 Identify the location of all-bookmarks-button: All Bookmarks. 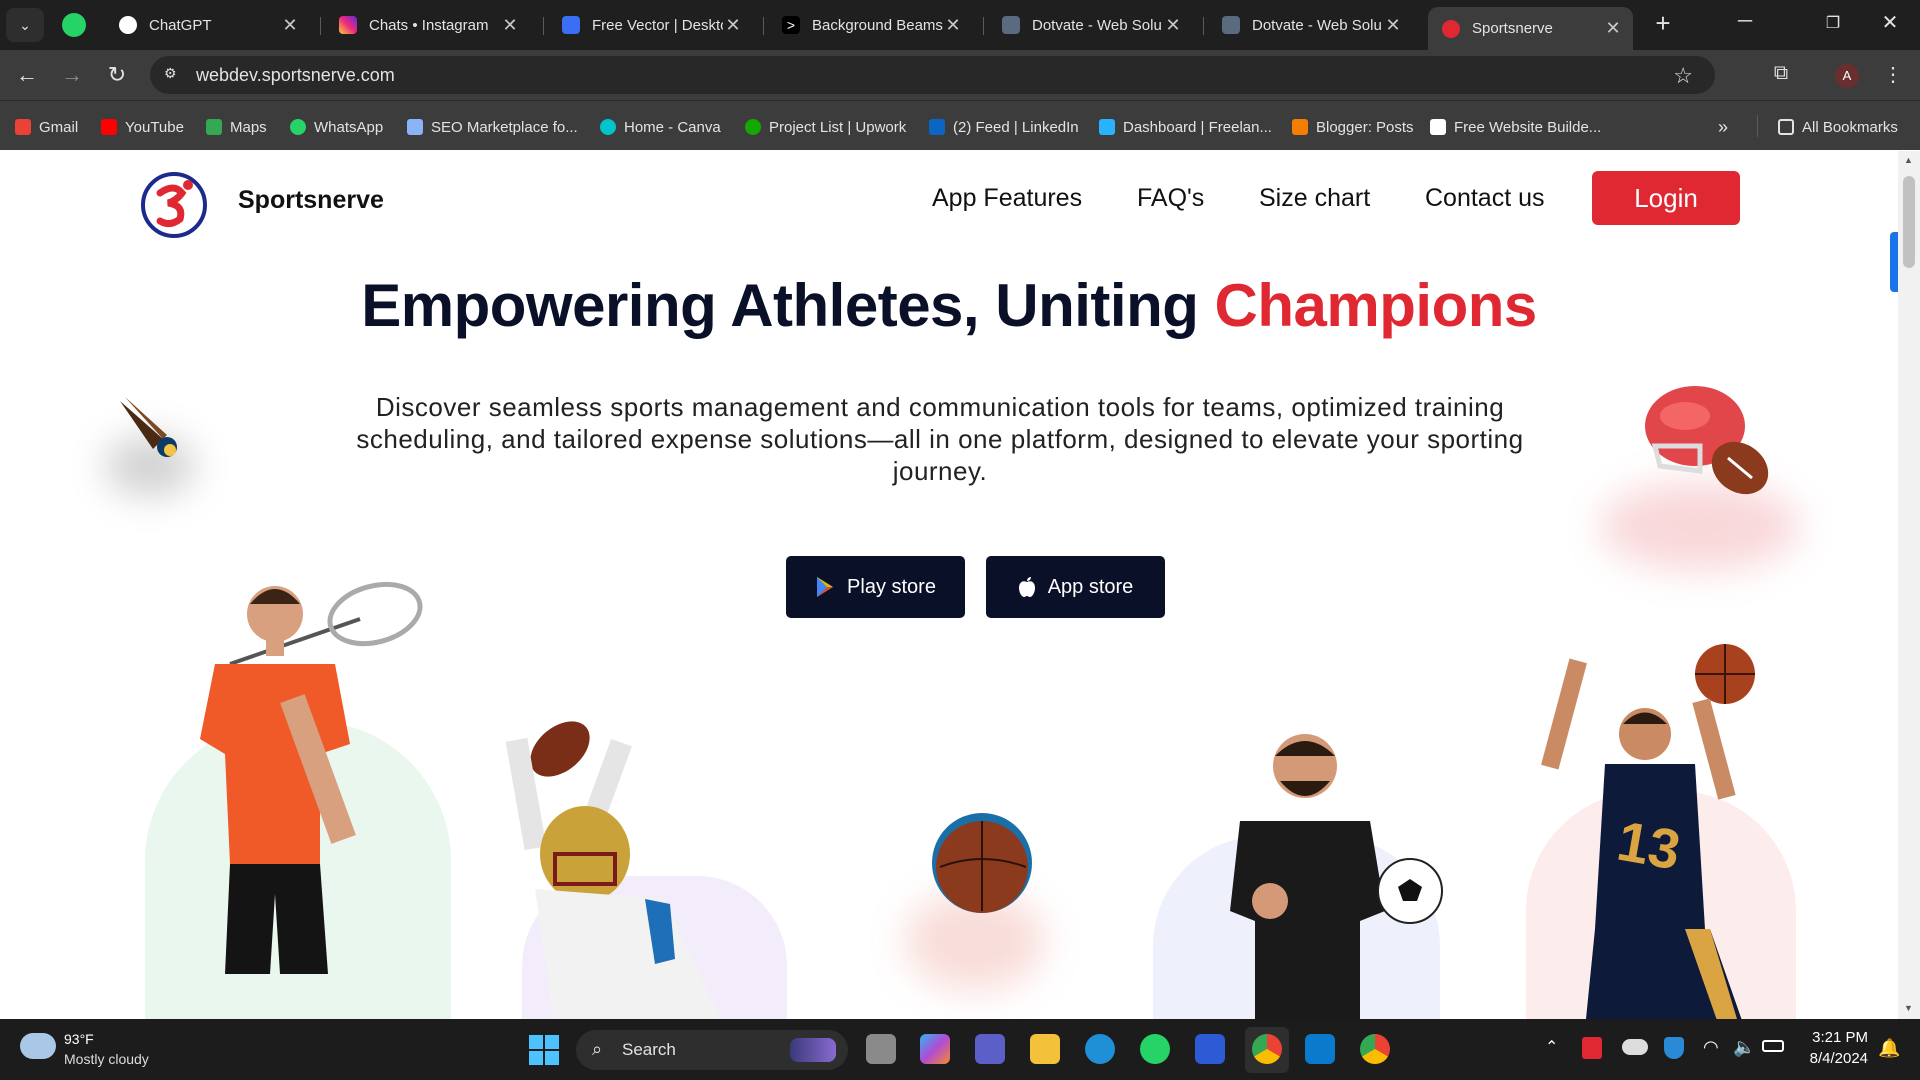
(1838, 127).